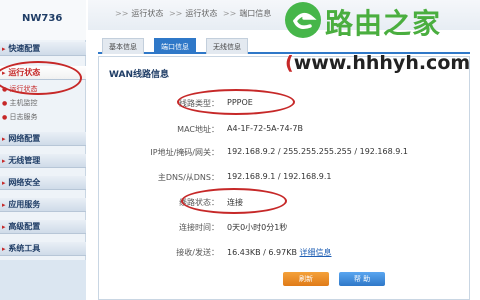 The width and height of the screenshot is (480, 300). What do you see at coordinates (24, 182) in the screenshot?
I see `menu-label: 网络安全` at bounding box center [24, 182].